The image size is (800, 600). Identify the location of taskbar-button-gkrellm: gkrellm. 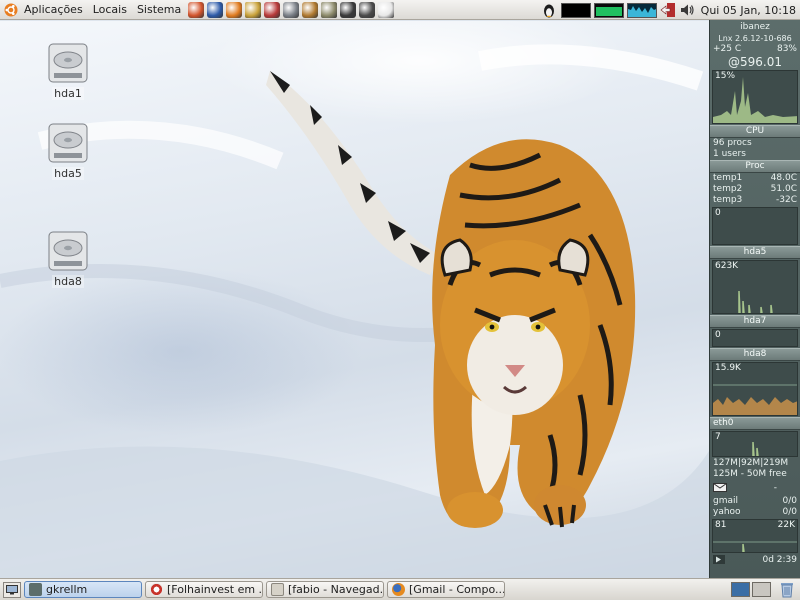
(83, 589).